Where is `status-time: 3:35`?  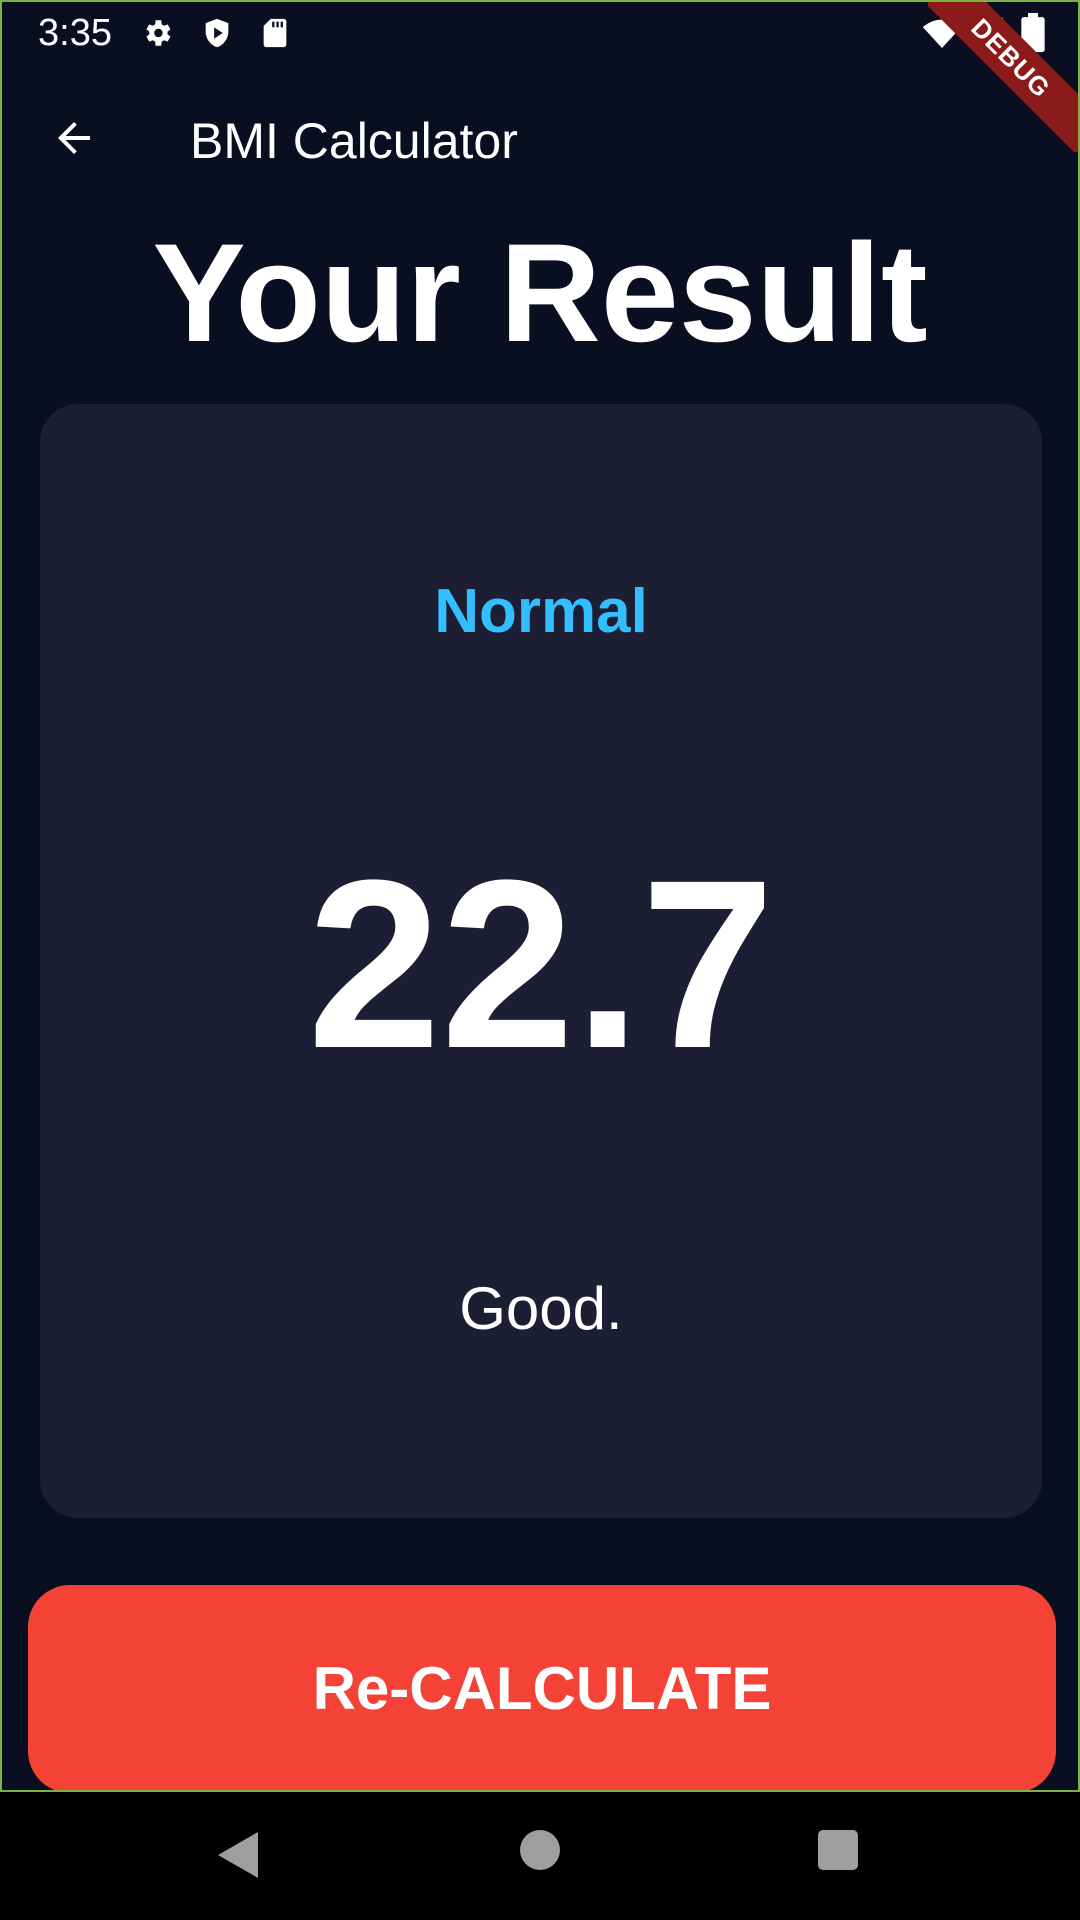 status-time: 3:35 is located at coordinates (75, 33).